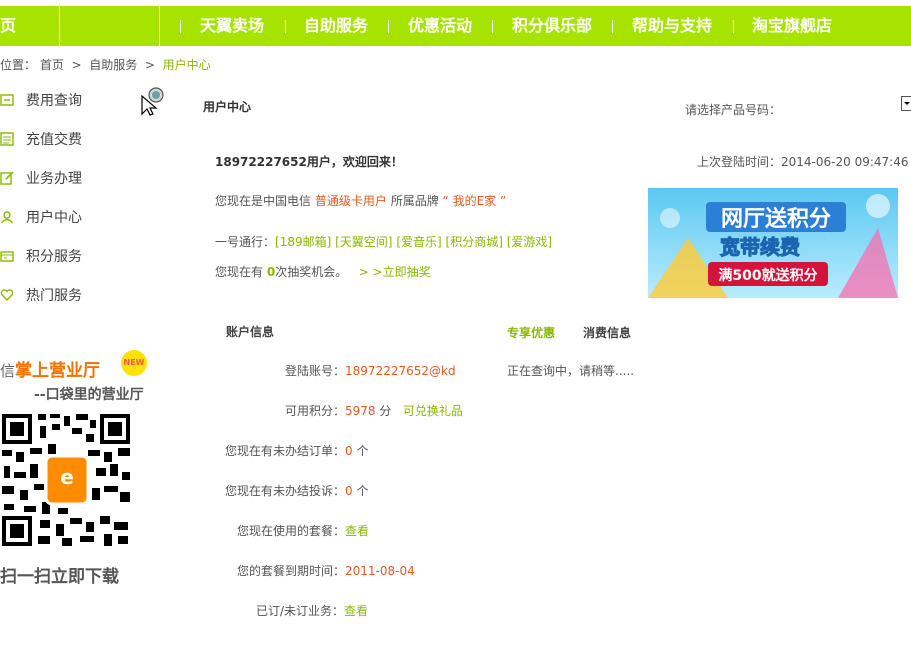 This screenshot has width=911, height=651. Describe the element at coordinates (672, 26) in the screenshot. I see `nav-item-help: 帮助与支持` at that location.